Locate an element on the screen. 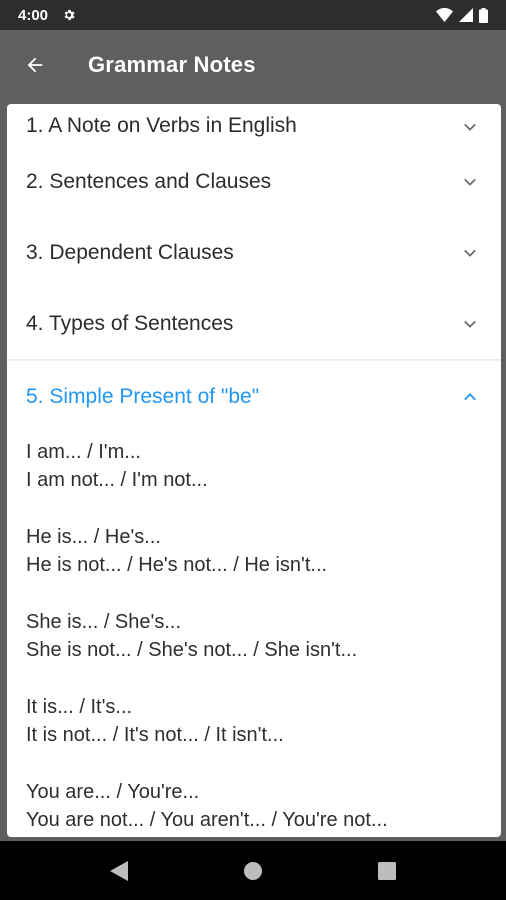 This screenshot has width=506, height=900. status-icons is located at coordinates (462, 15).